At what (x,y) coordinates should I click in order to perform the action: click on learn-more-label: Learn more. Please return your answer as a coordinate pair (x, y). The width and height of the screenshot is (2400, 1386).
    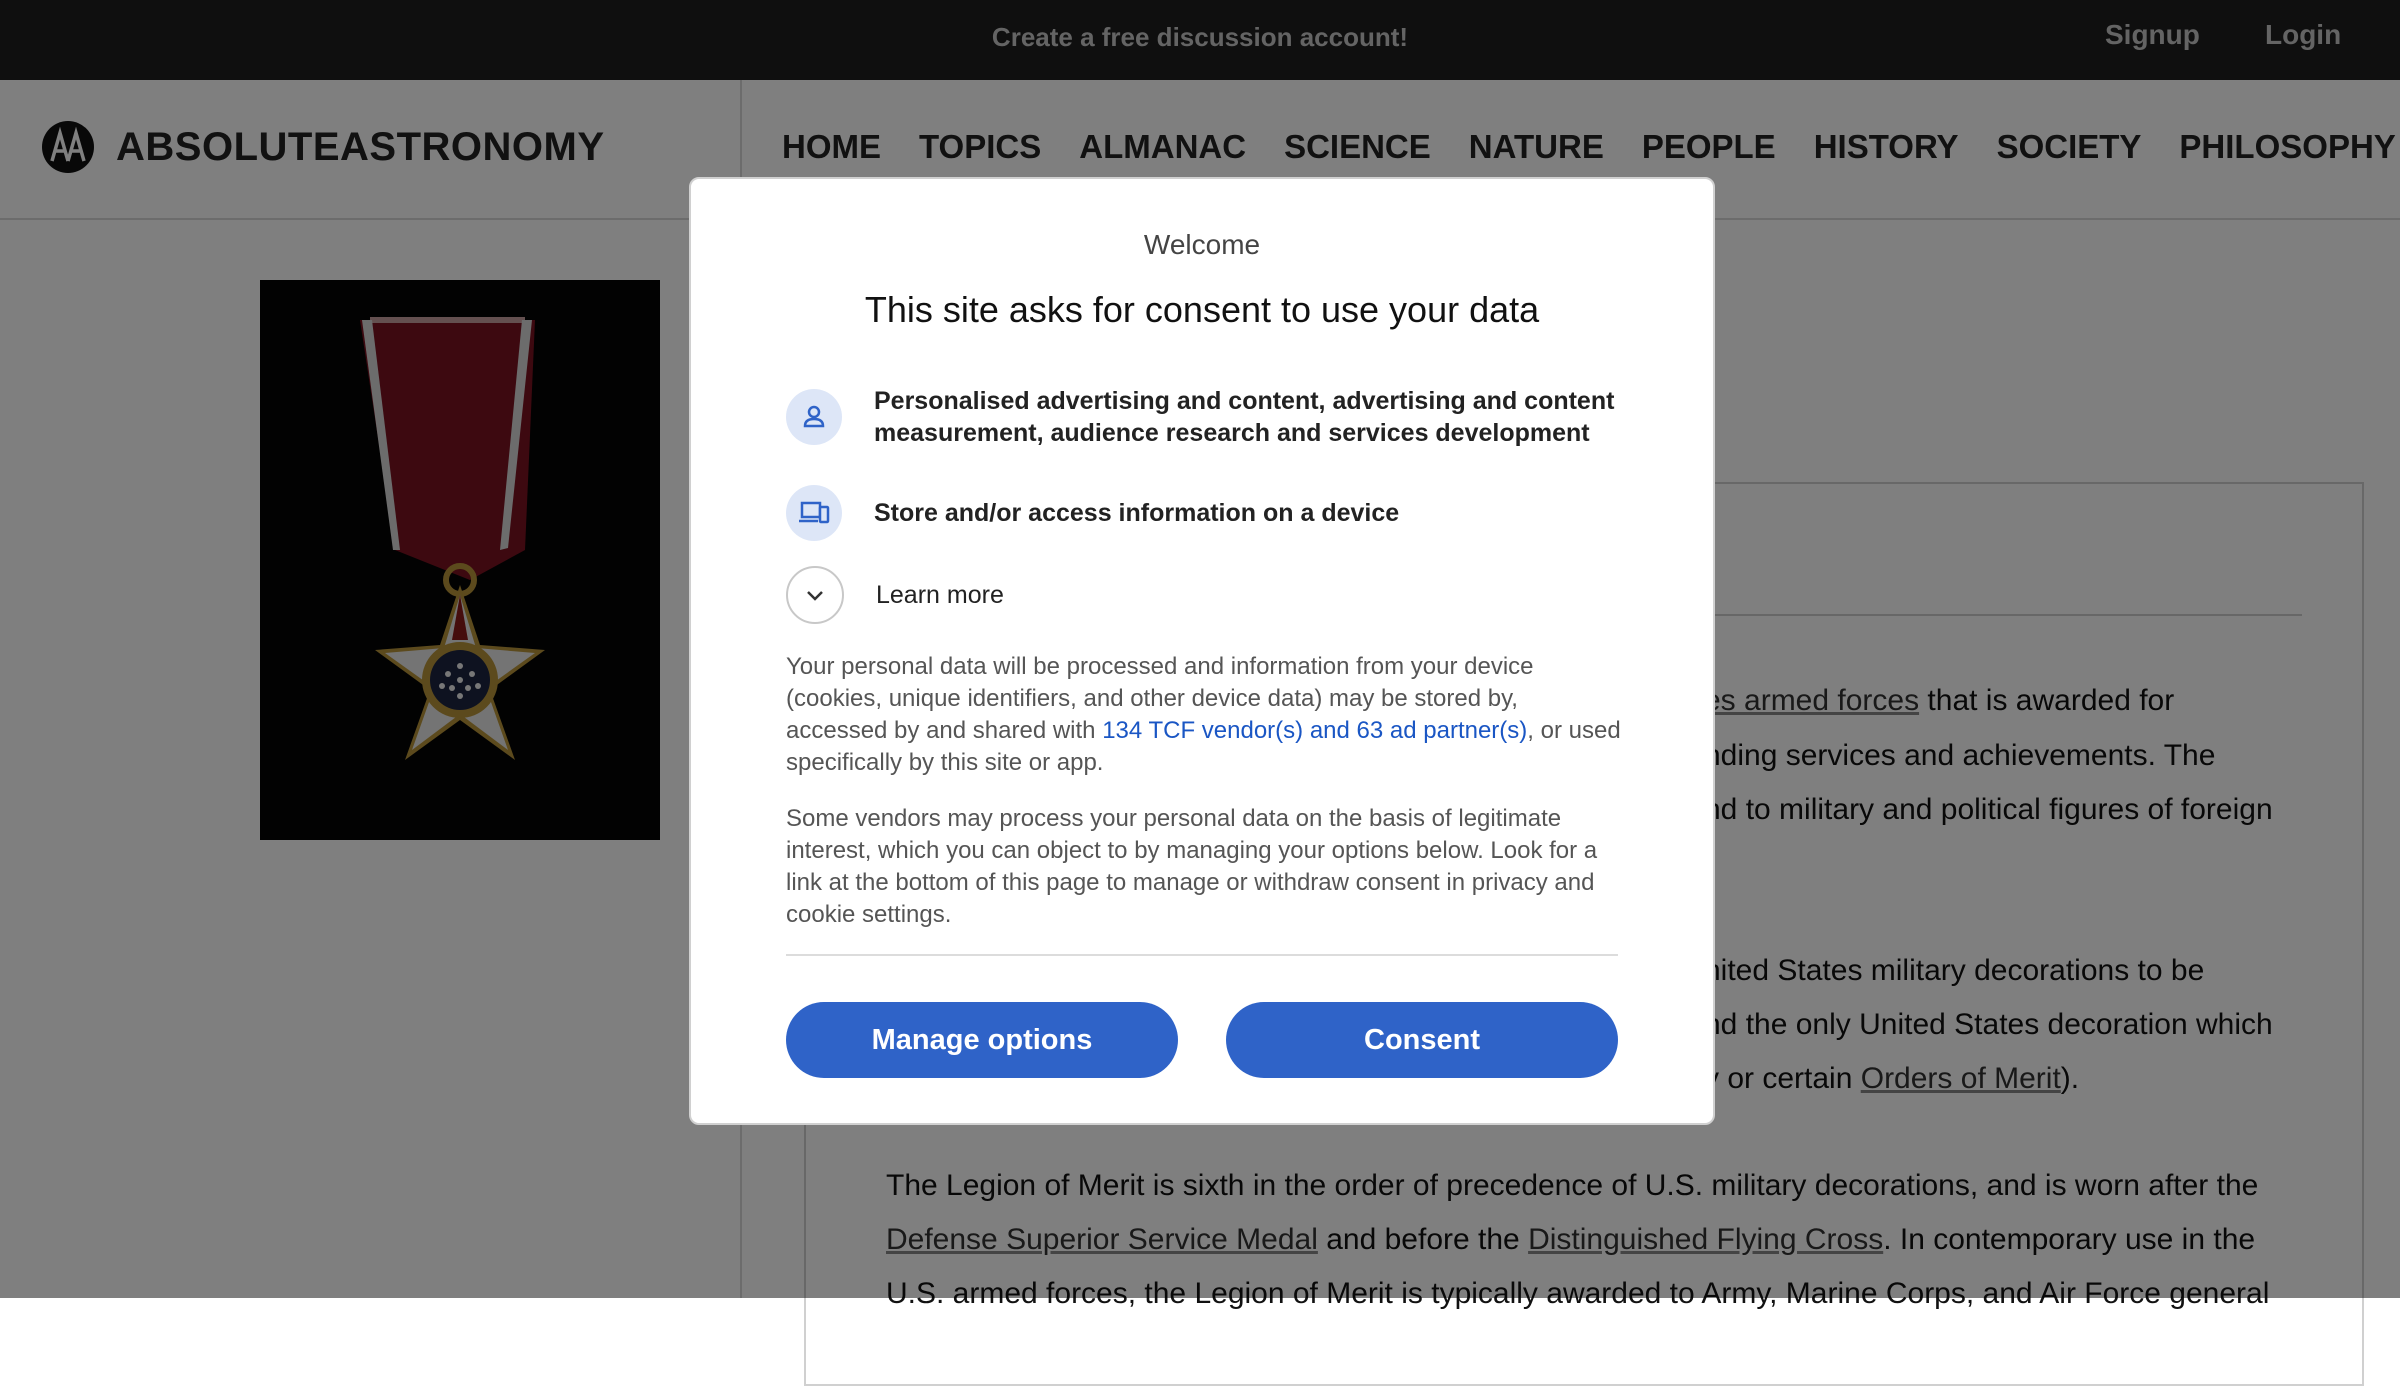
    Looking at the image, I should click on (1256, 595).